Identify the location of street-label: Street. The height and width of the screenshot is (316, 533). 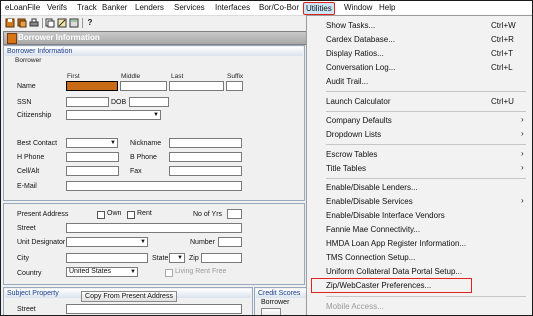
(26, 228).